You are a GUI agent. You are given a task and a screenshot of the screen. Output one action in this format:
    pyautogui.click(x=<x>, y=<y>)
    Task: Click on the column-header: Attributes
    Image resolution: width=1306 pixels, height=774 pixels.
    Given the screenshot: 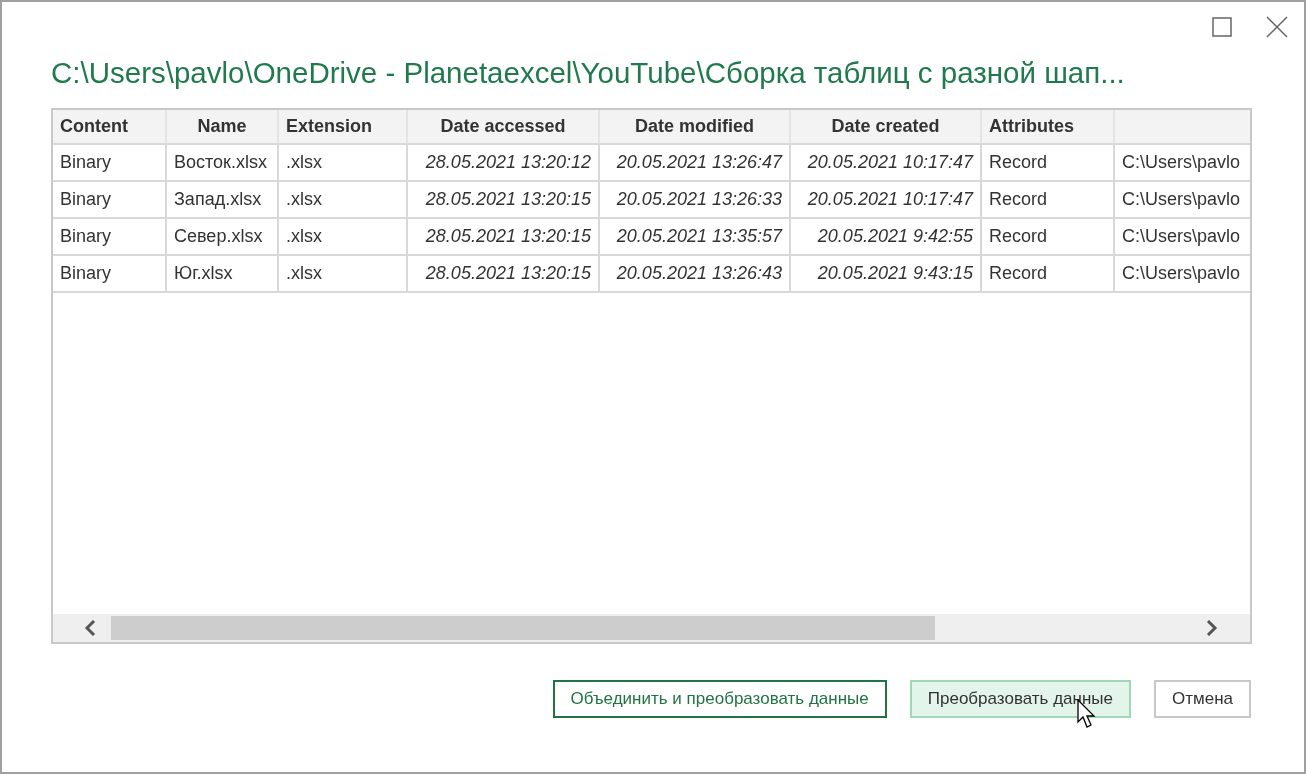 What is the action you would take?
    pyautogui.click(x=1031, y=126)
    